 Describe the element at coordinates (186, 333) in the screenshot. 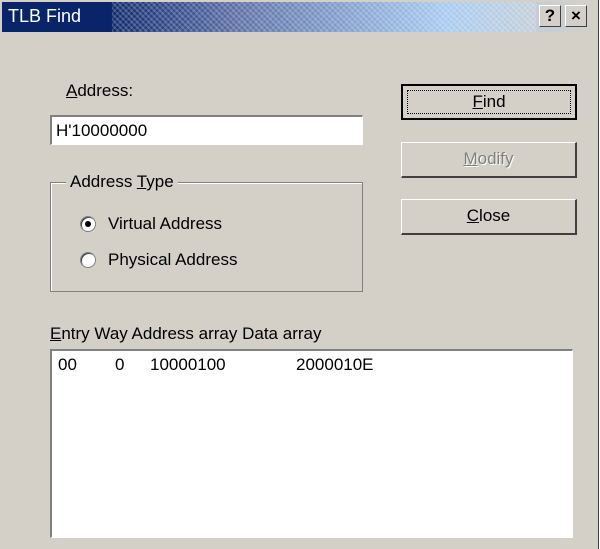

I see `results-header: Entry Way Address array Data array` at that location.